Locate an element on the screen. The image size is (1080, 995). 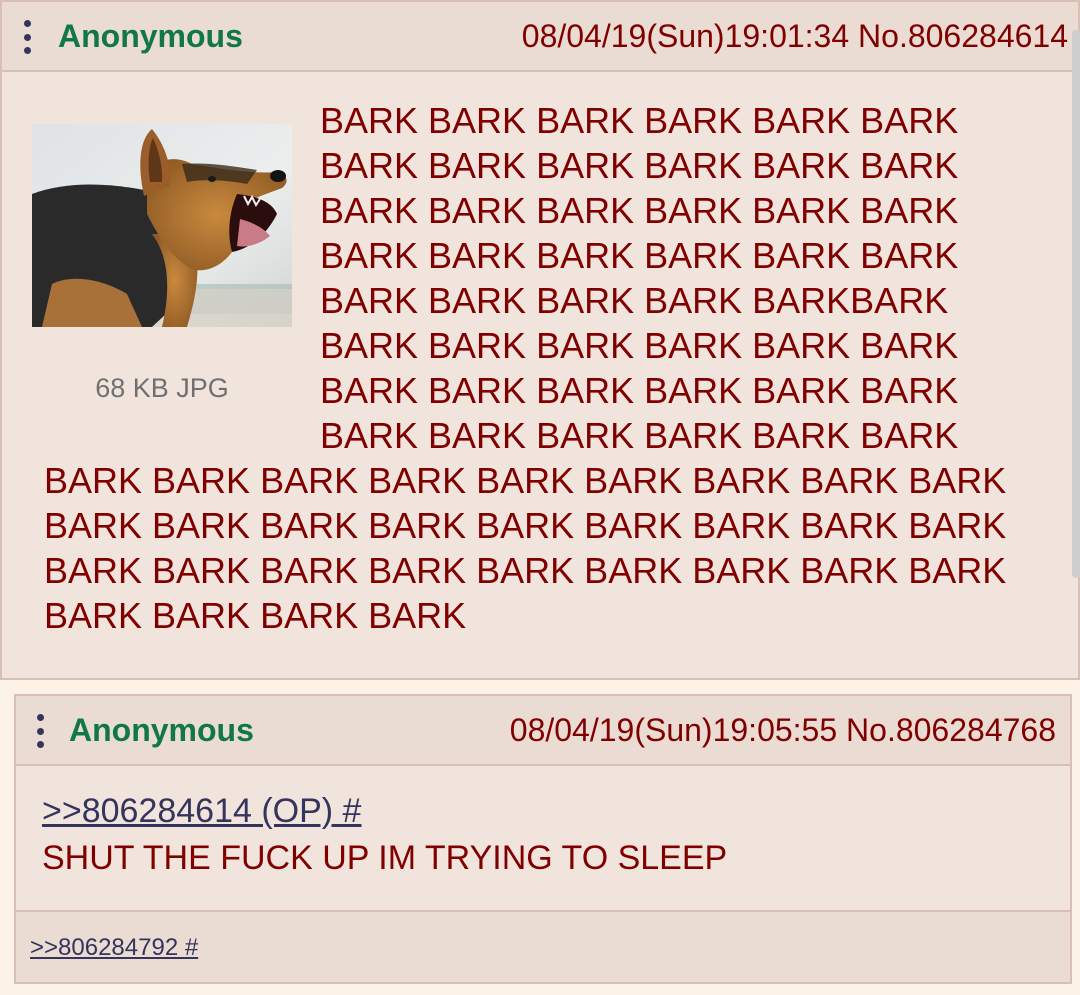
post-datetime: 08/04/19(Sun)19:05:55 is located at coordinates (673, 730).